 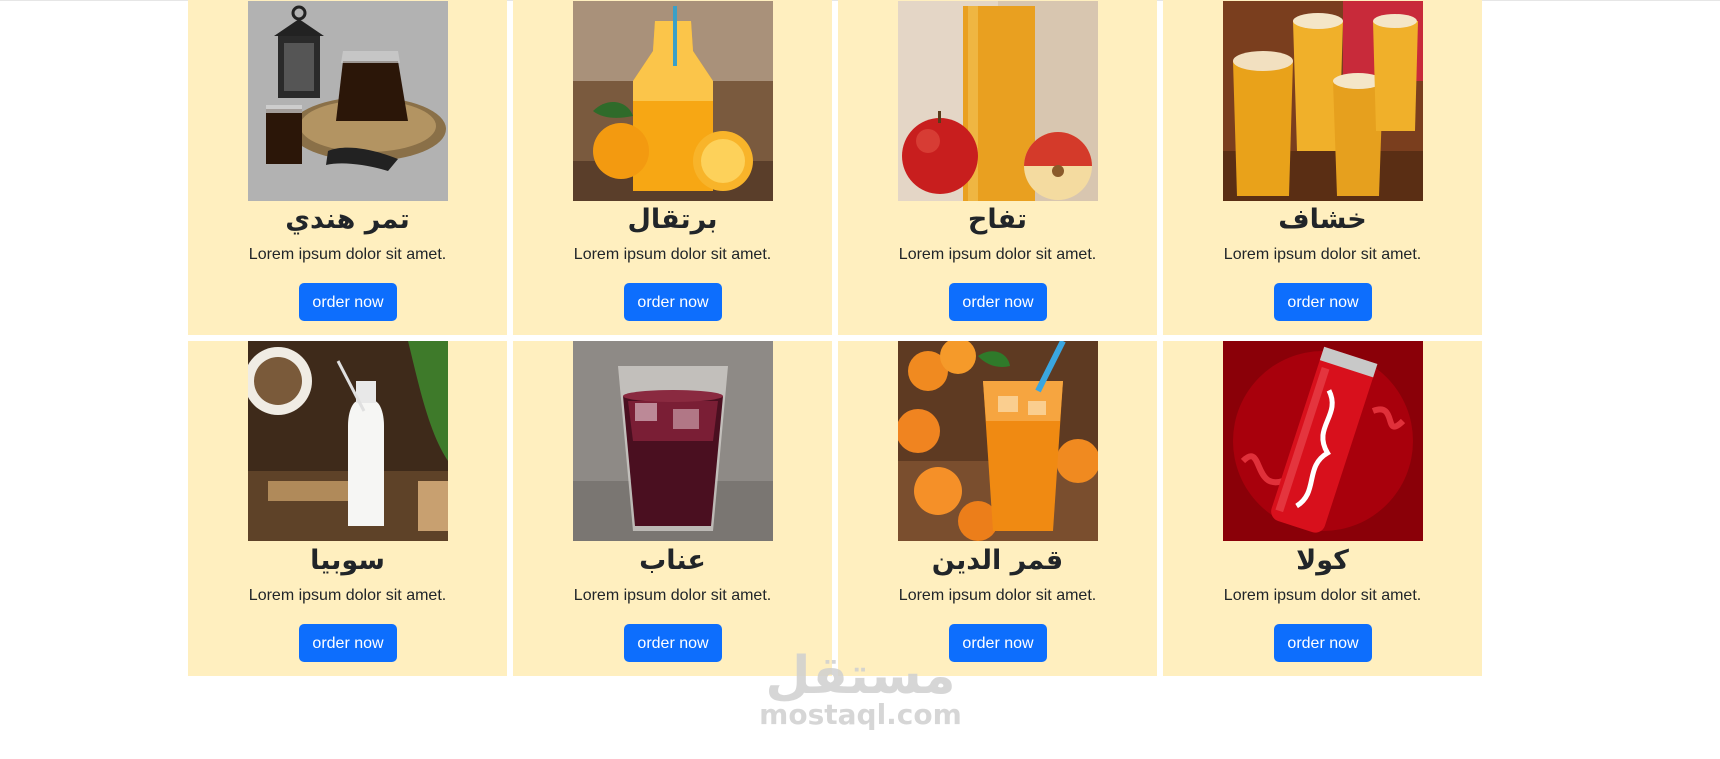 What do you see at coordinates (997, 219) in the screenshot?
I see `product-title: تفاح` at bounding box center [997, 219].